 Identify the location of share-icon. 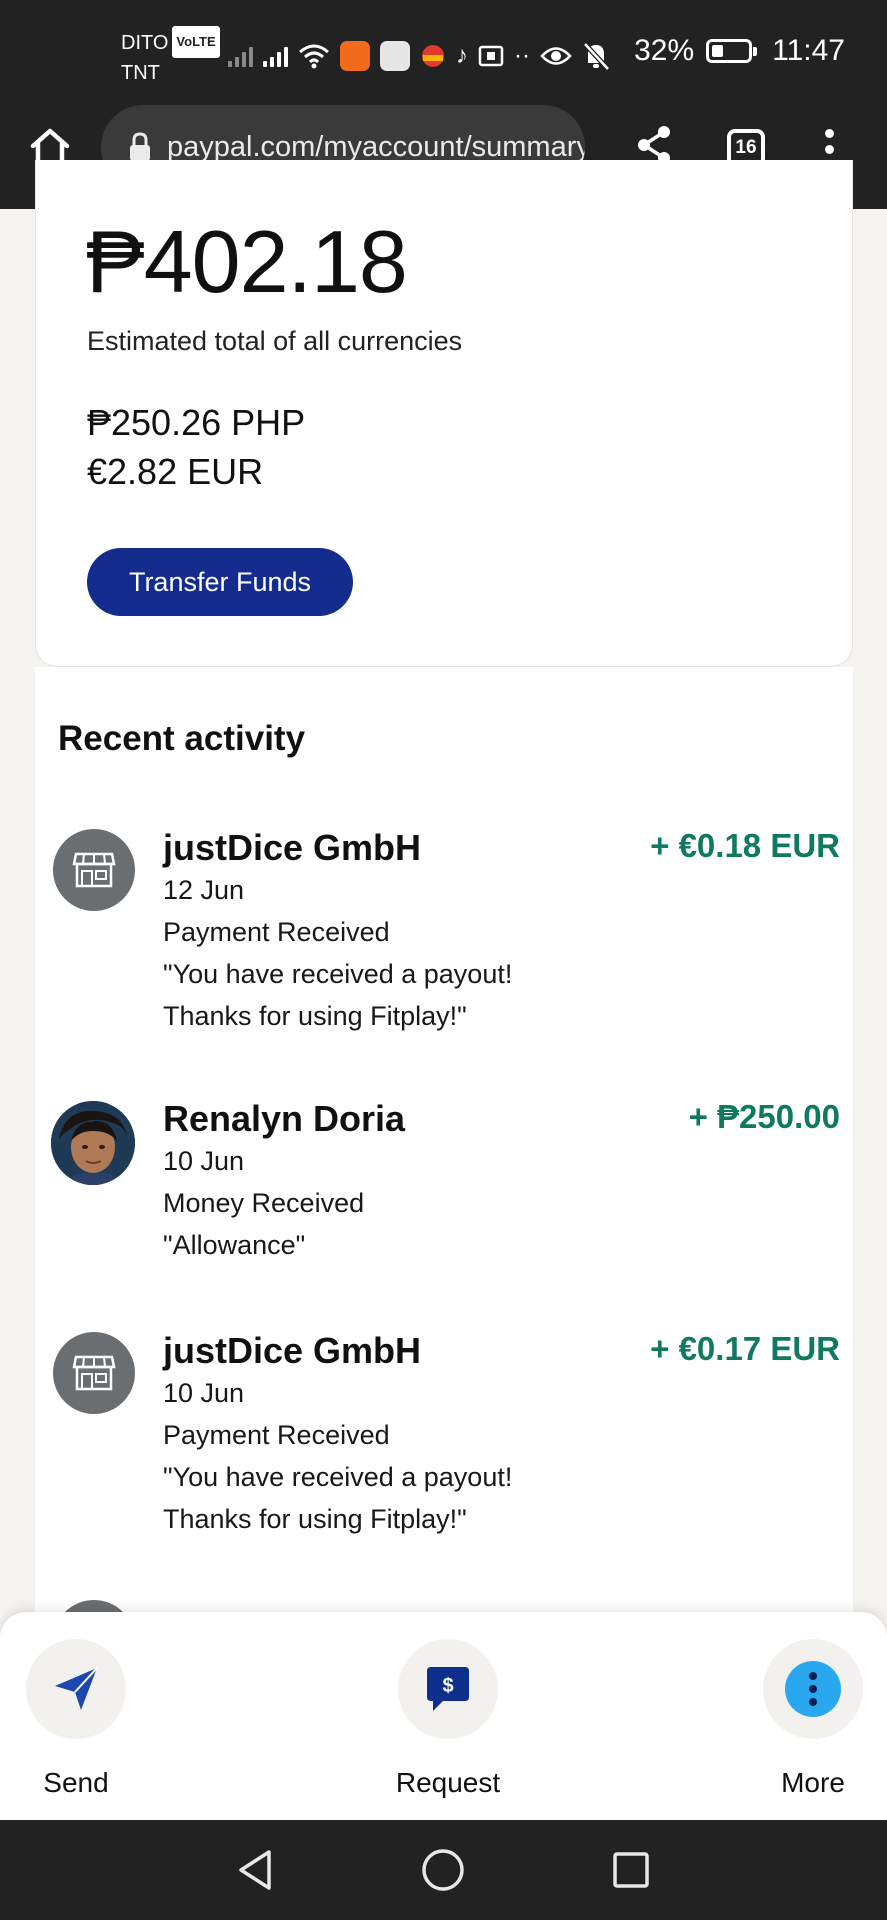
(654, 145).